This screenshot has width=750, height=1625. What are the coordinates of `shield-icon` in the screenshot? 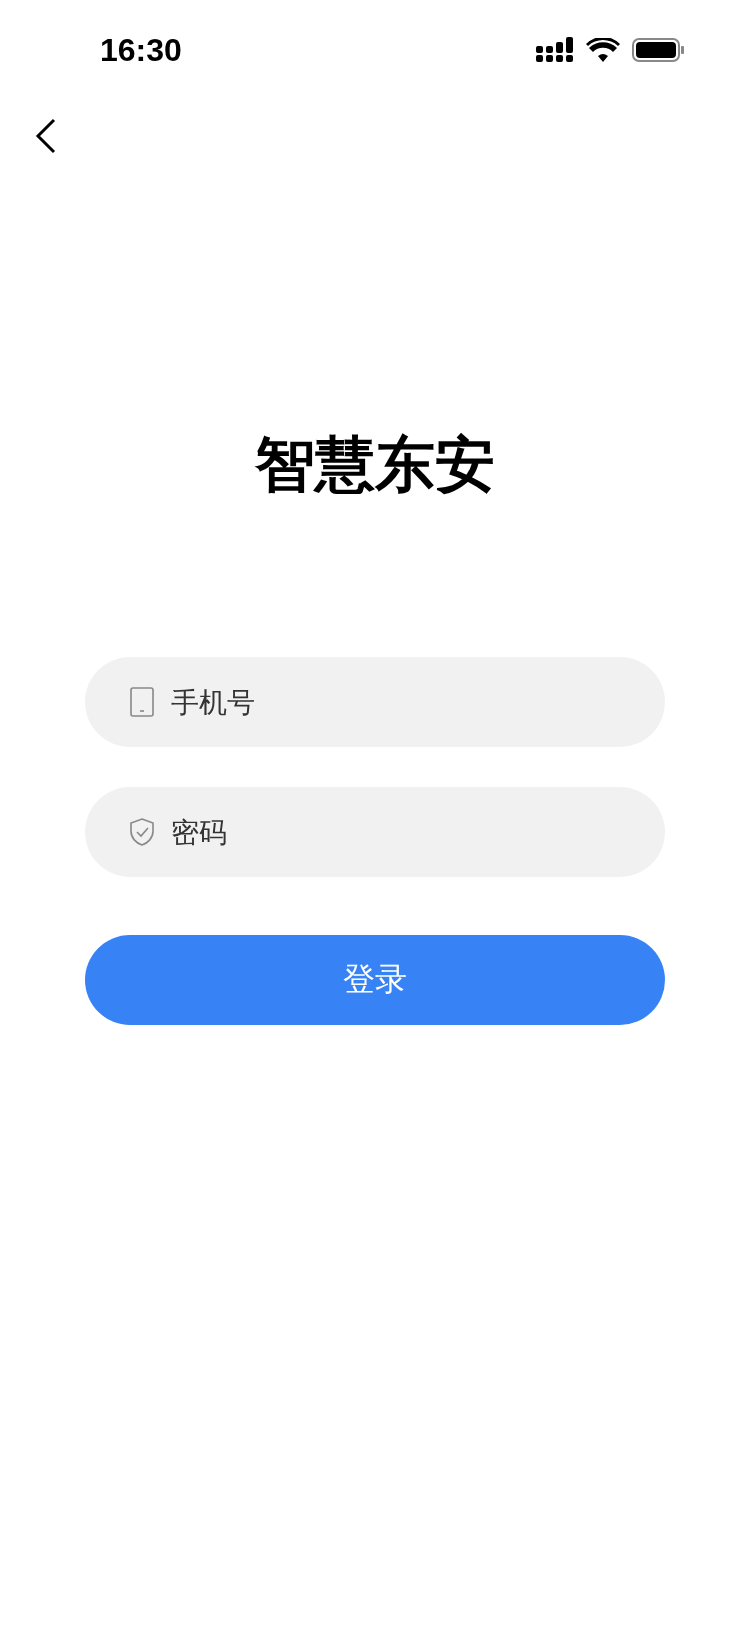 It's located at (142, 832).